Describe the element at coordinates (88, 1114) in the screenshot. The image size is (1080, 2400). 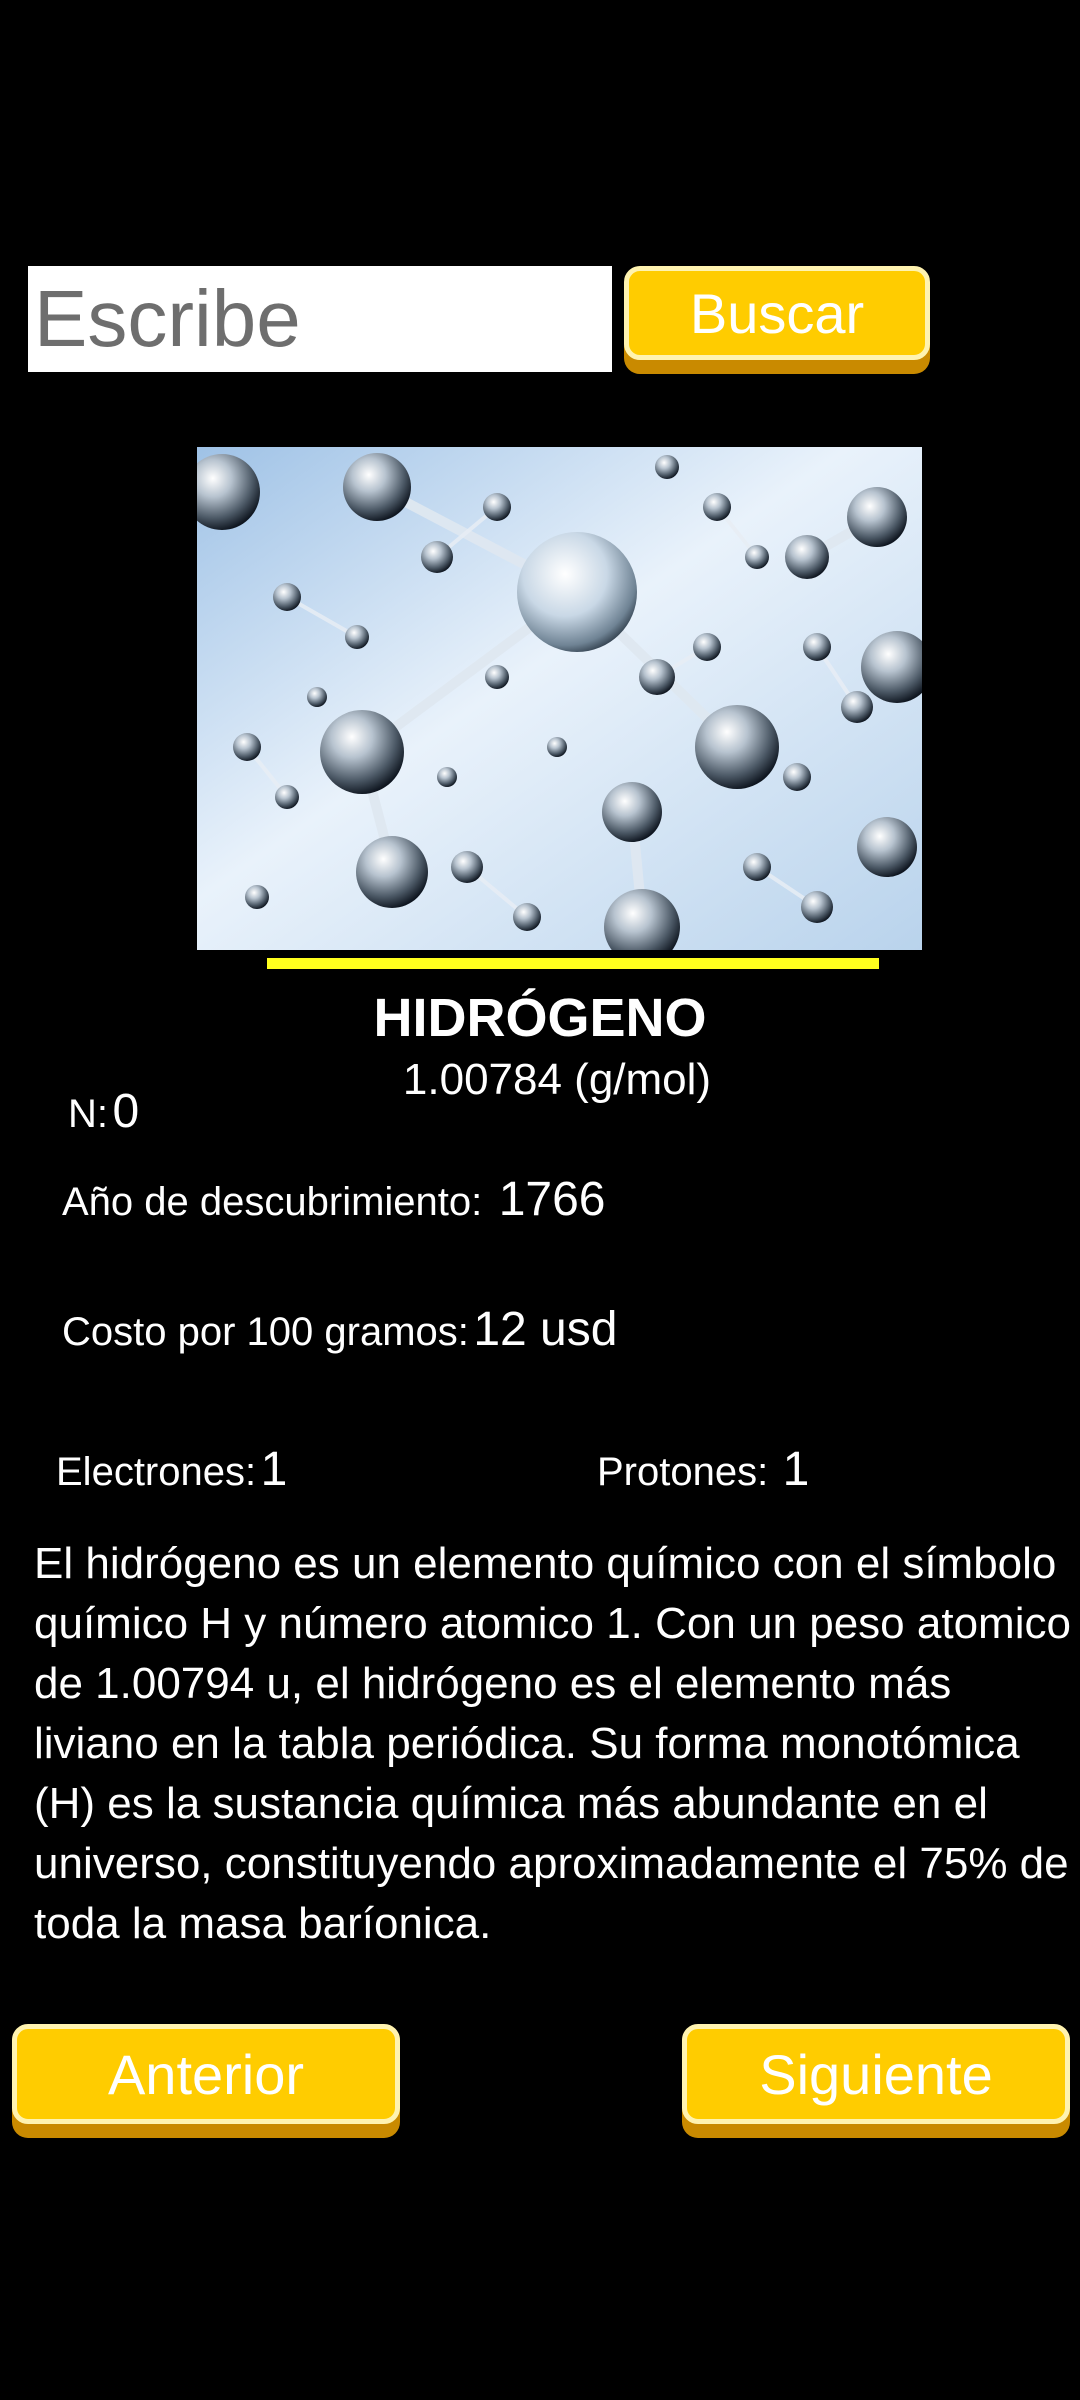
I see `atomic-number-label: N:` at that location.